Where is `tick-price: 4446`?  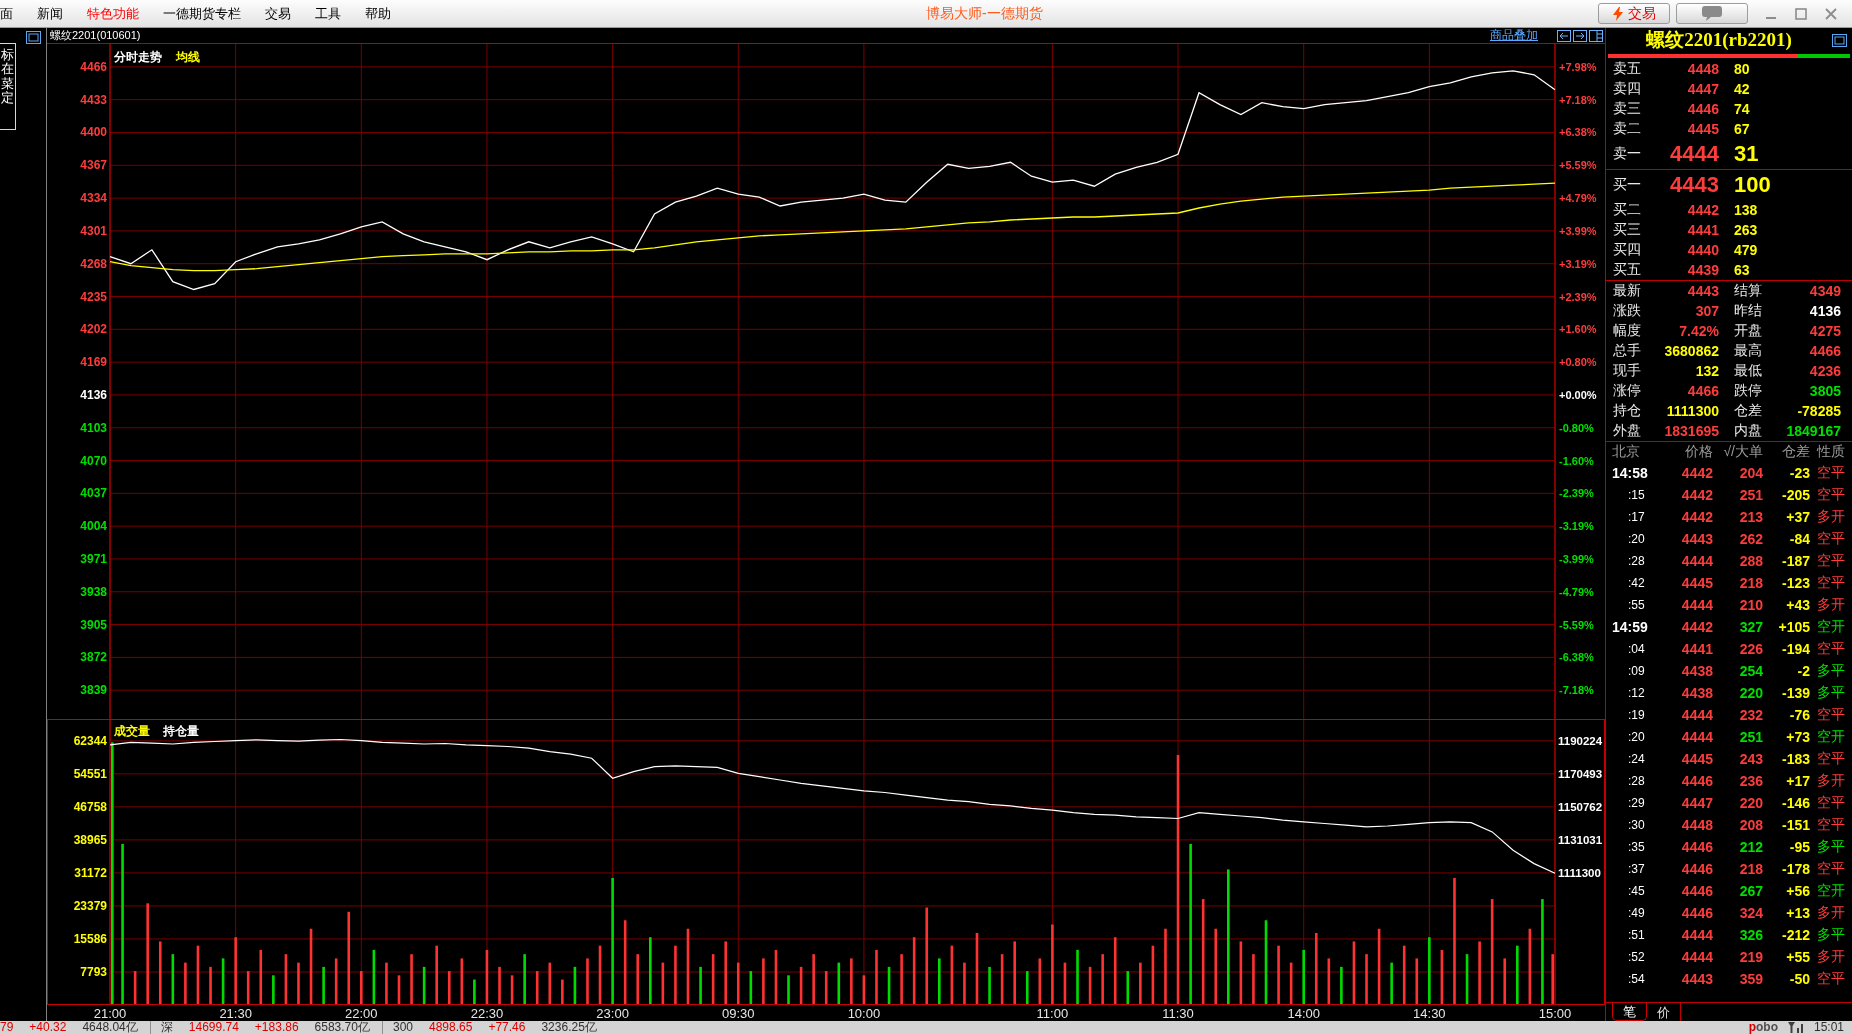 tick-price: 4446 is located at coordinates (1696, 913).